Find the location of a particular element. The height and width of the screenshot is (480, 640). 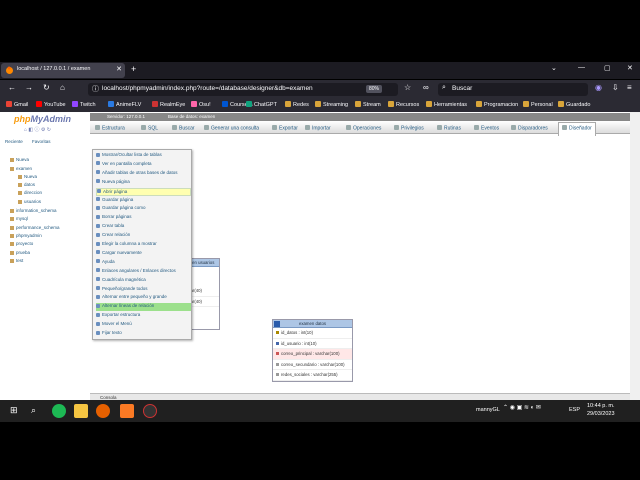

menu-tab: Disparadores is located at coordinates (529, 128).